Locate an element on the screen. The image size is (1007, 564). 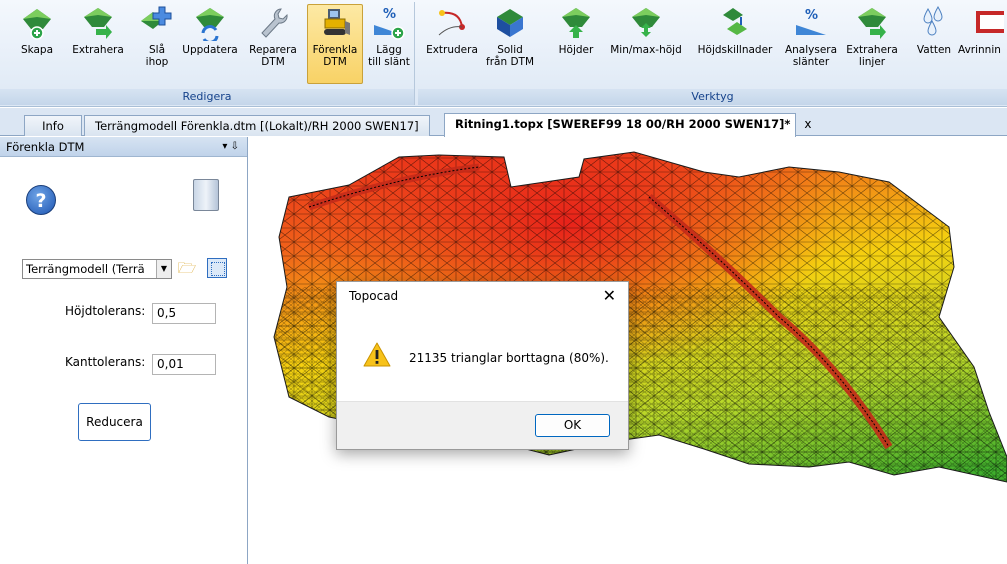
tab-info: Info is located at coordinates (53, 125).